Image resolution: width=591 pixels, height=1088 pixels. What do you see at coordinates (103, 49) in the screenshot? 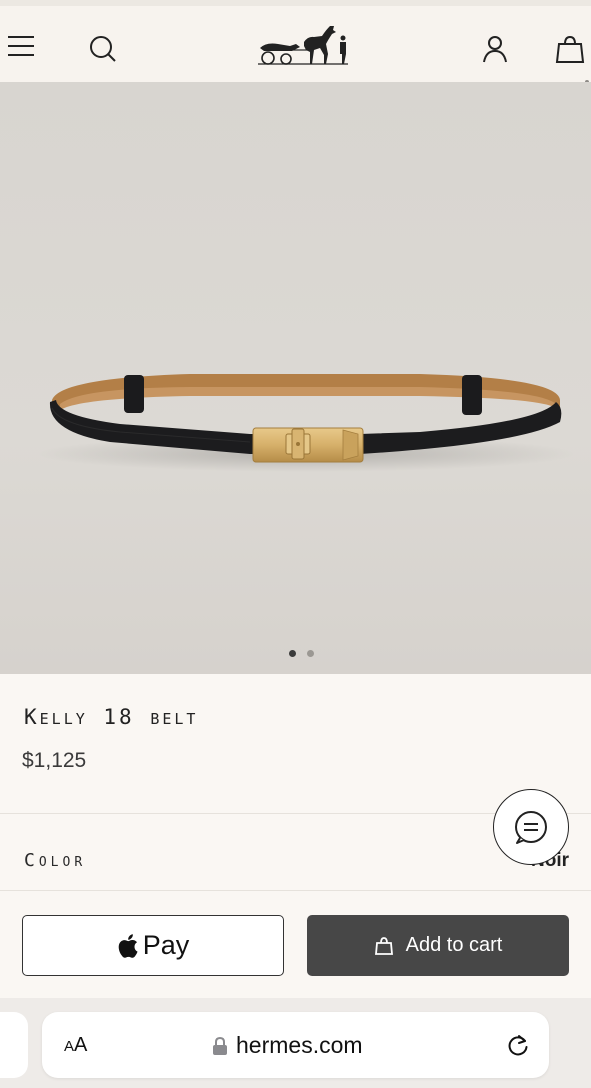
I see `search-icon` at bounding box center [103, 49].